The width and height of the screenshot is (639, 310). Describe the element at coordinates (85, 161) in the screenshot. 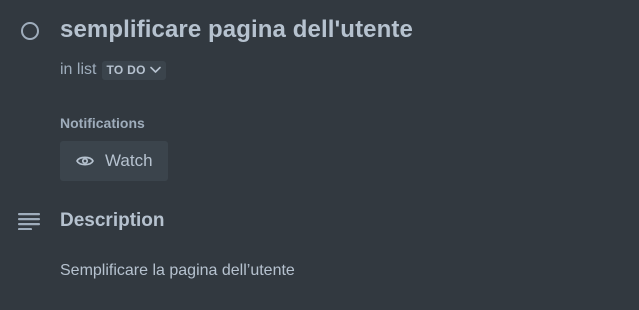

I see `eye-icon` at that location.